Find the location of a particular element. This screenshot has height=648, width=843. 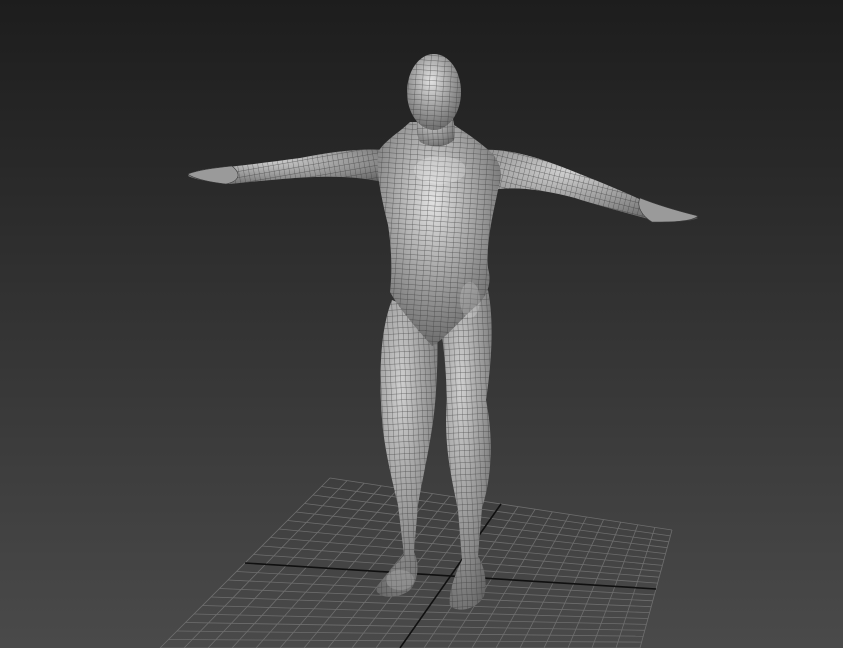

chest-highlight is located at coordinates (440, 170).